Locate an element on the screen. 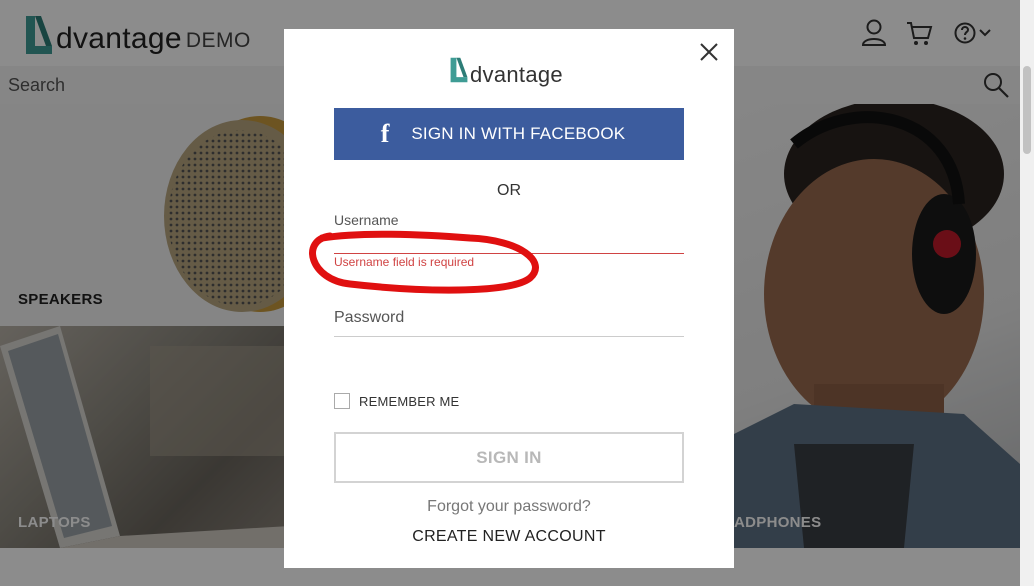 The height and width of the screenshot is (586, 1034). modal-logo-text: dvantage is located at coordinates (516, 74).